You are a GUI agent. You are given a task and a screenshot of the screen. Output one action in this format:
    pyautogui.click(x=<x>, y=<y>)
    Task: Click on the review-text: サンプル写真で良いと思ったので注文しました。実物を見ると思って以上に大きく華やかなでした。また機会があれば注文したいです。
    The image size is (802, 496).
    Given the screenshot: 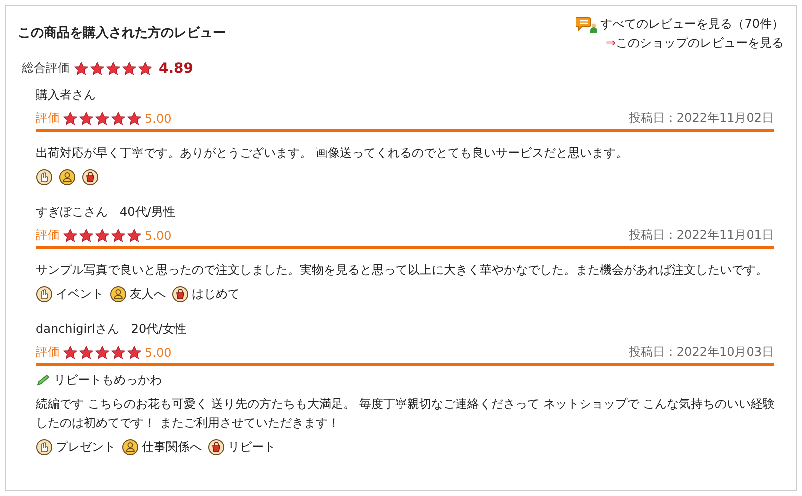 What is the action you would take?
    pyautogui.click(x=402, y=270)
    